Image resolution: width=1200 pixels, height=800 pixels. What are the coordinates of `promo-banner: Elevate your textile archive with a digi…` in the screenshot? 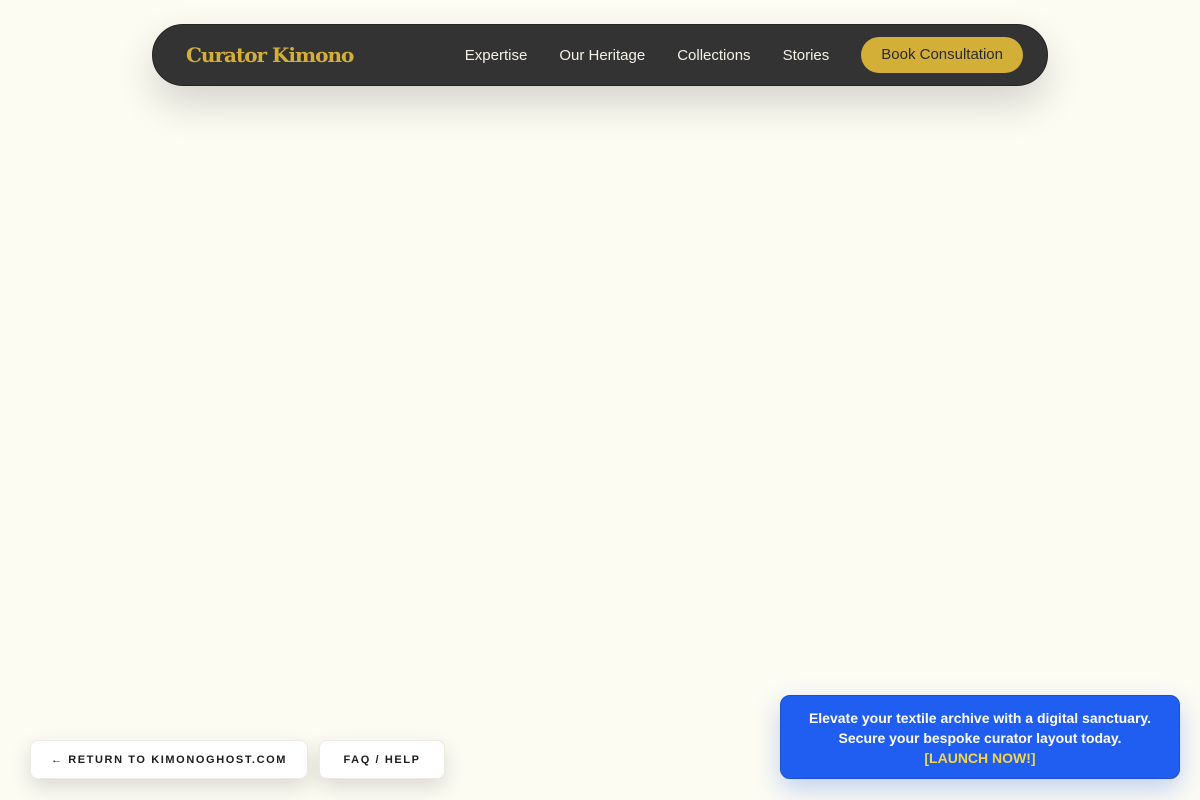 It's located at (980, 737).